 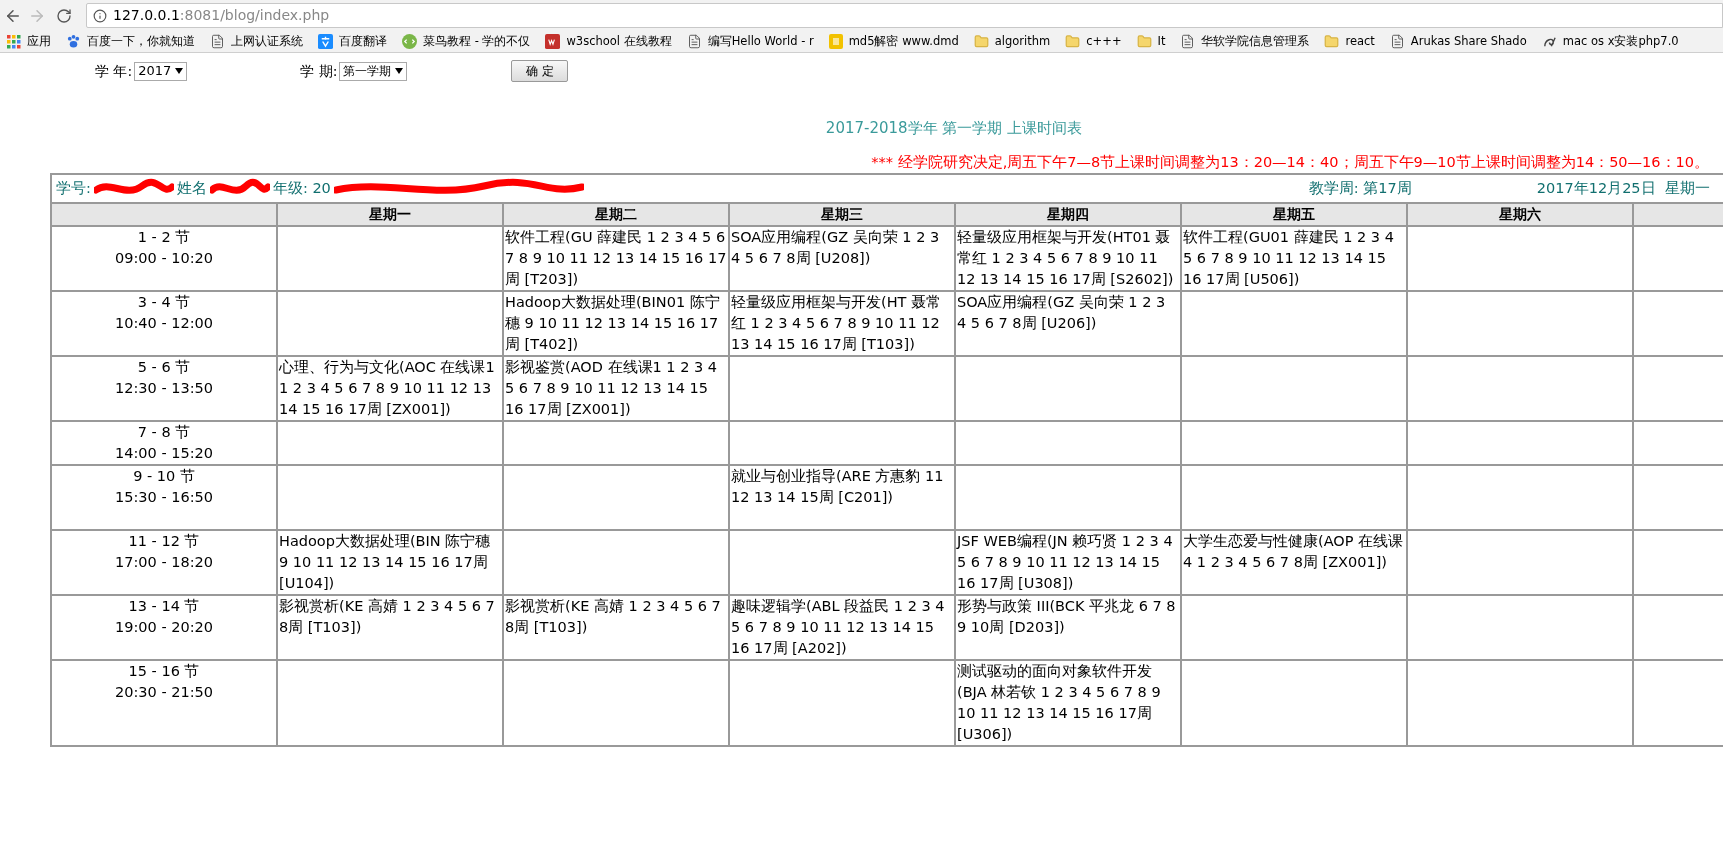 What do you see at coordinates (164, 389) in the screenshot?
I see `period-cell: 5 - 6 节 12:30 - 13:50` at bounding box center [164, 389].